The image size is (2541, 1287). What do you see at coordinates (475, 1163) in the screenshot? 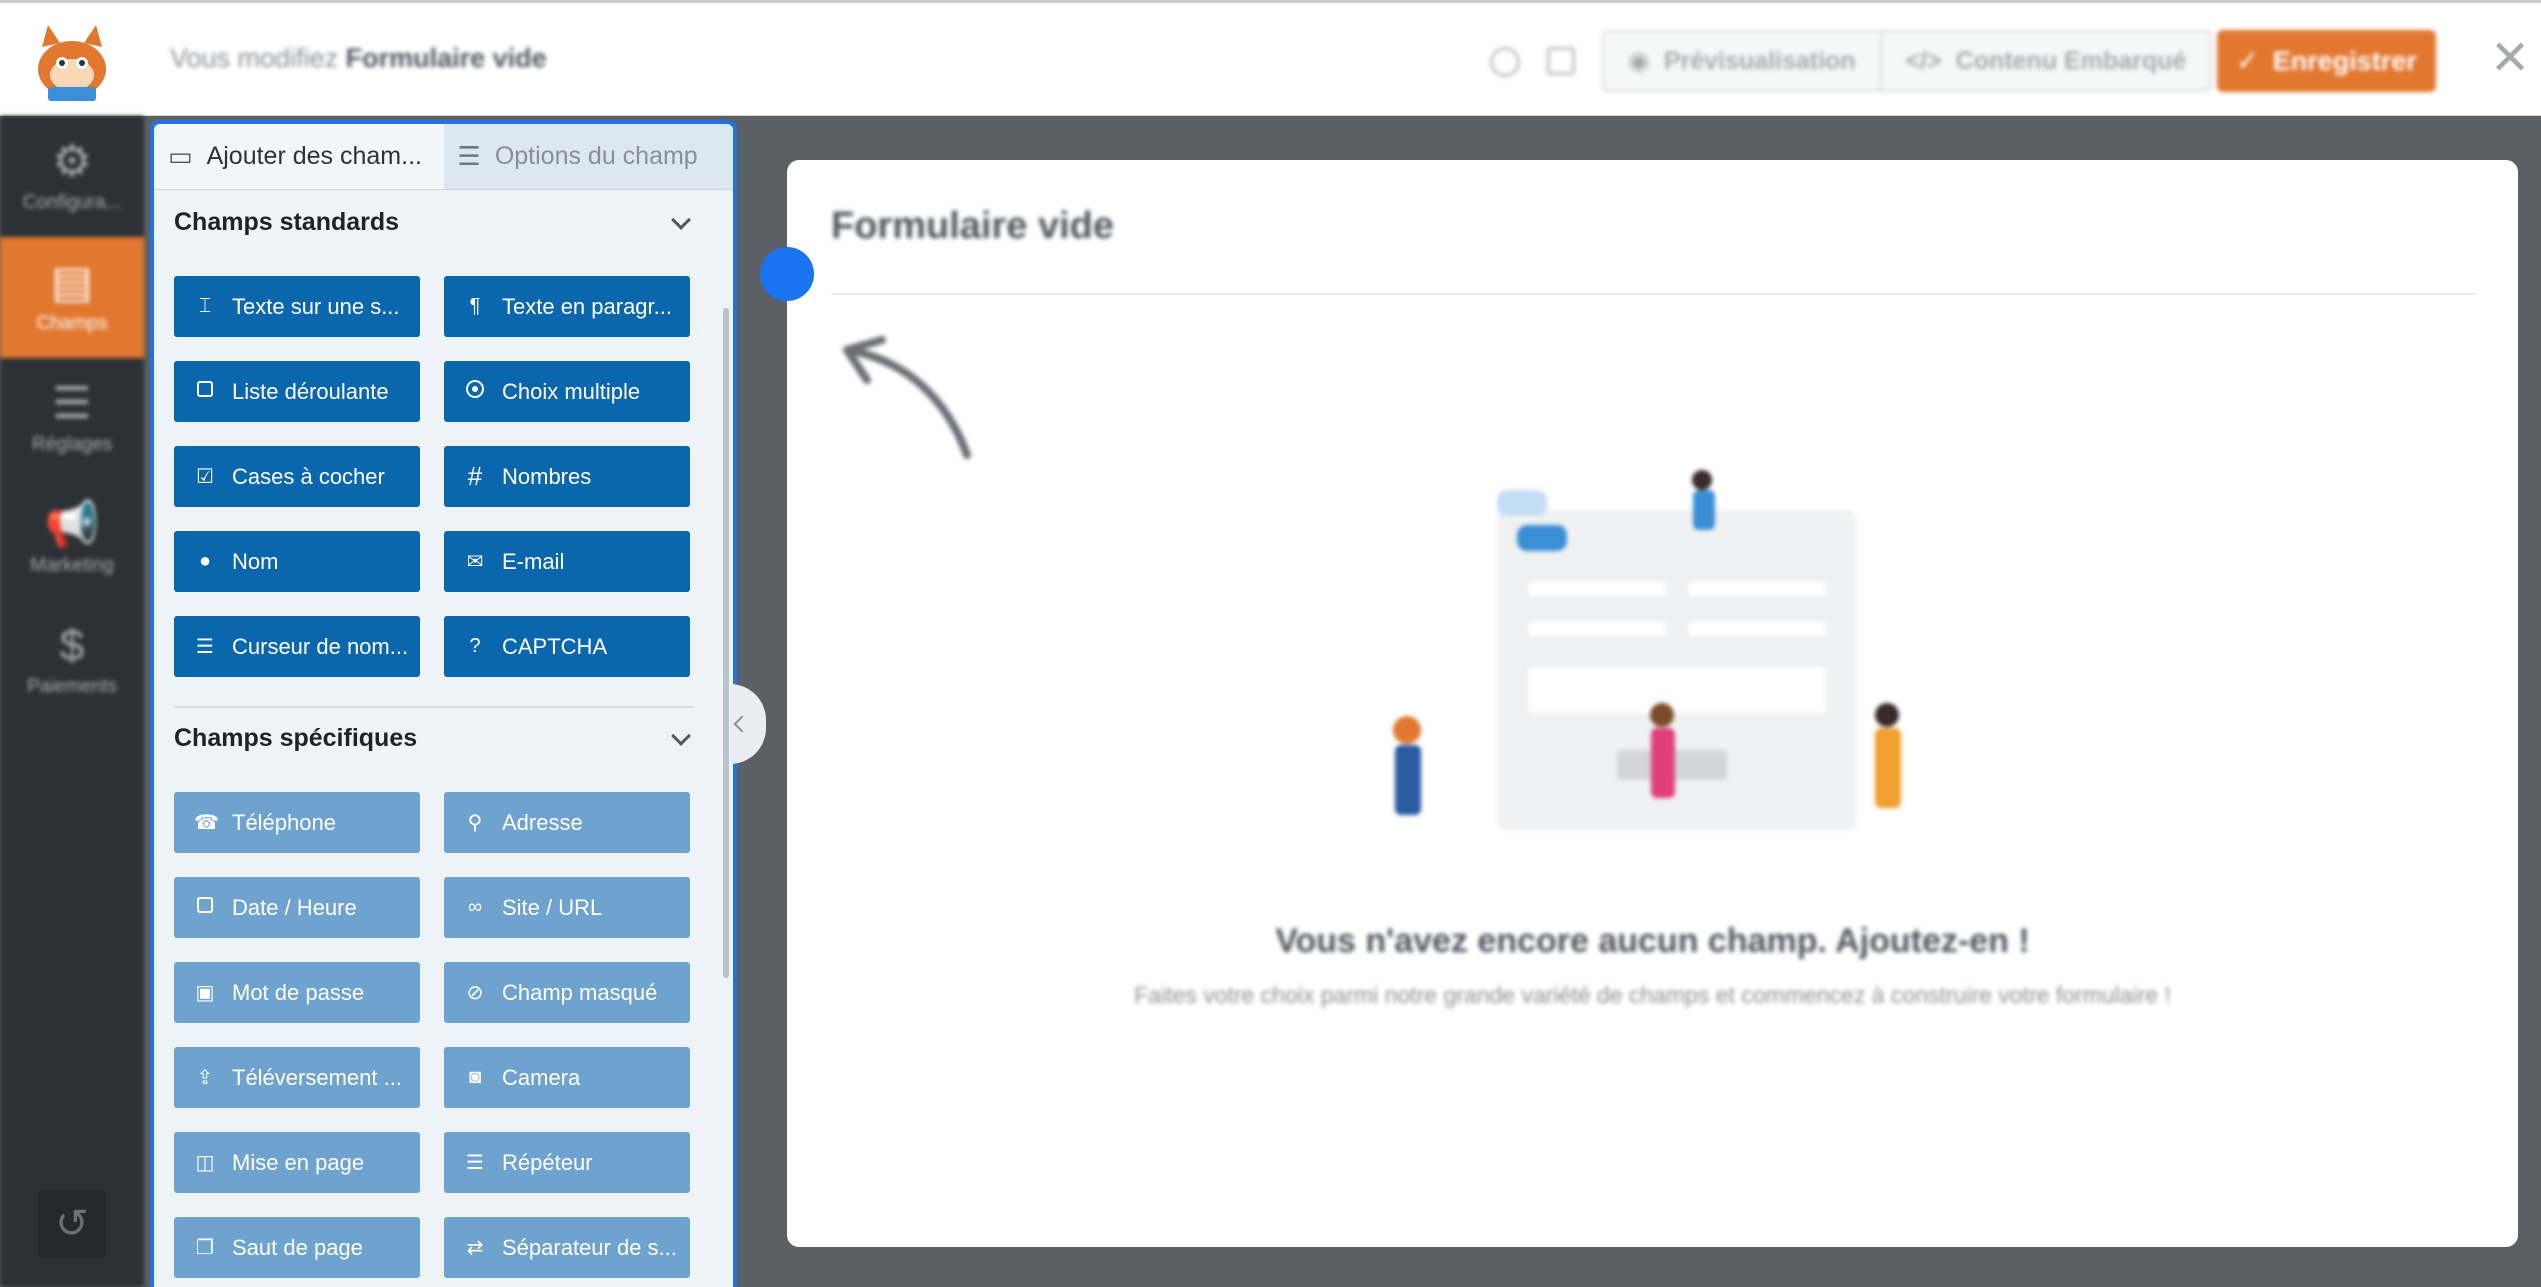
I see `list-icon: ☰` at bounding box center [475, 1163].